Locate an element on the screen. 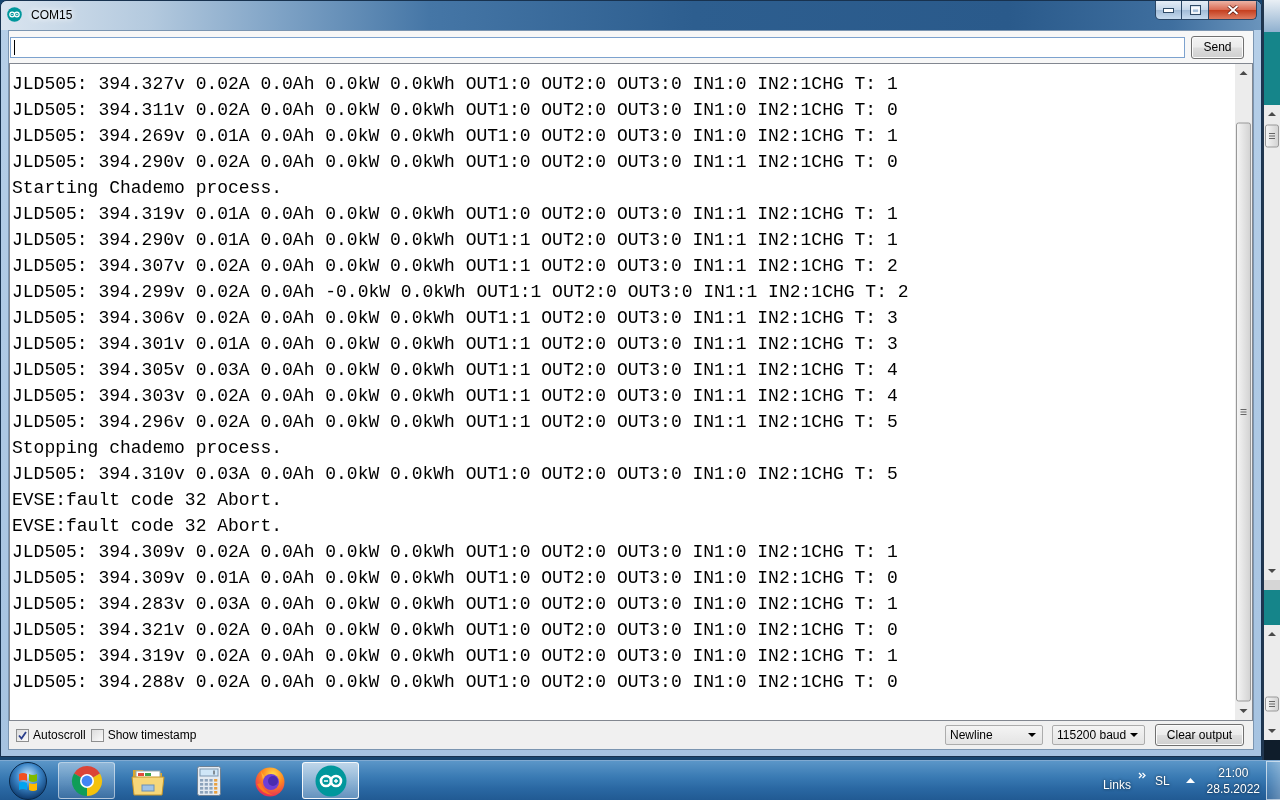 This screenshot has width=1280, height=800. close-button is located at coordinates (1233, 10).